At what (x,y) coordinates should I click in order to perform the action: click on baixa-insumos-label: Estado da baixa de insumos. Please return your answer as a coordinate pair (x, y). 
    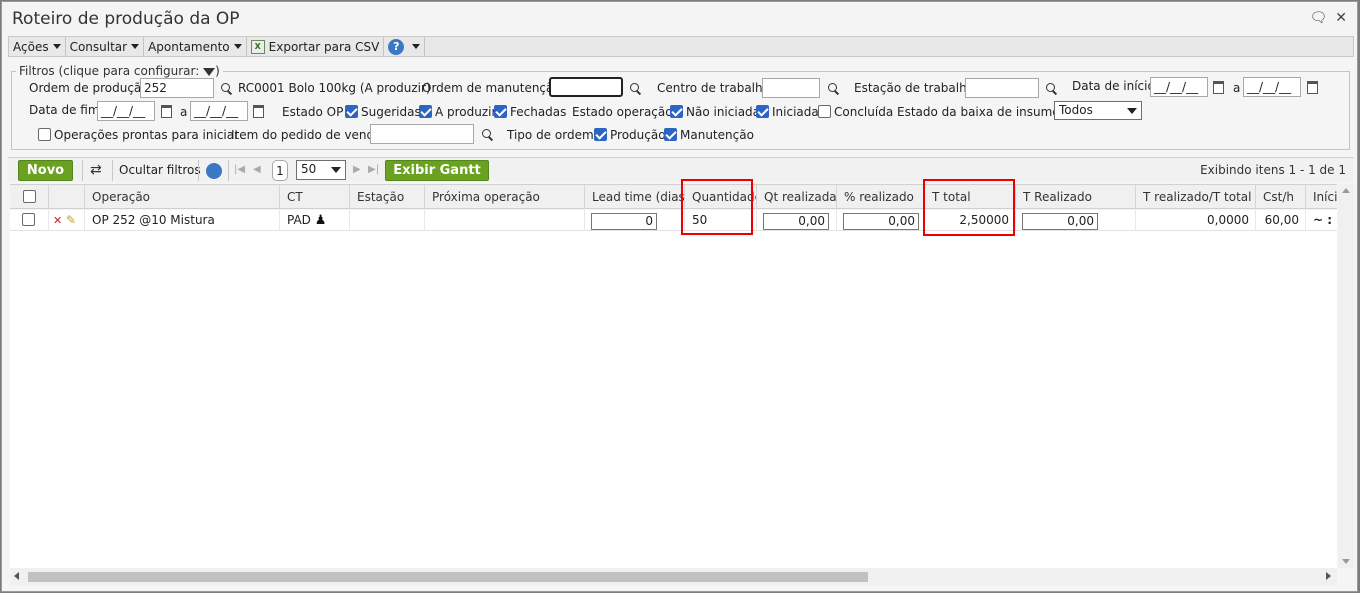
    Looking at the image, I should click on (981, 112).